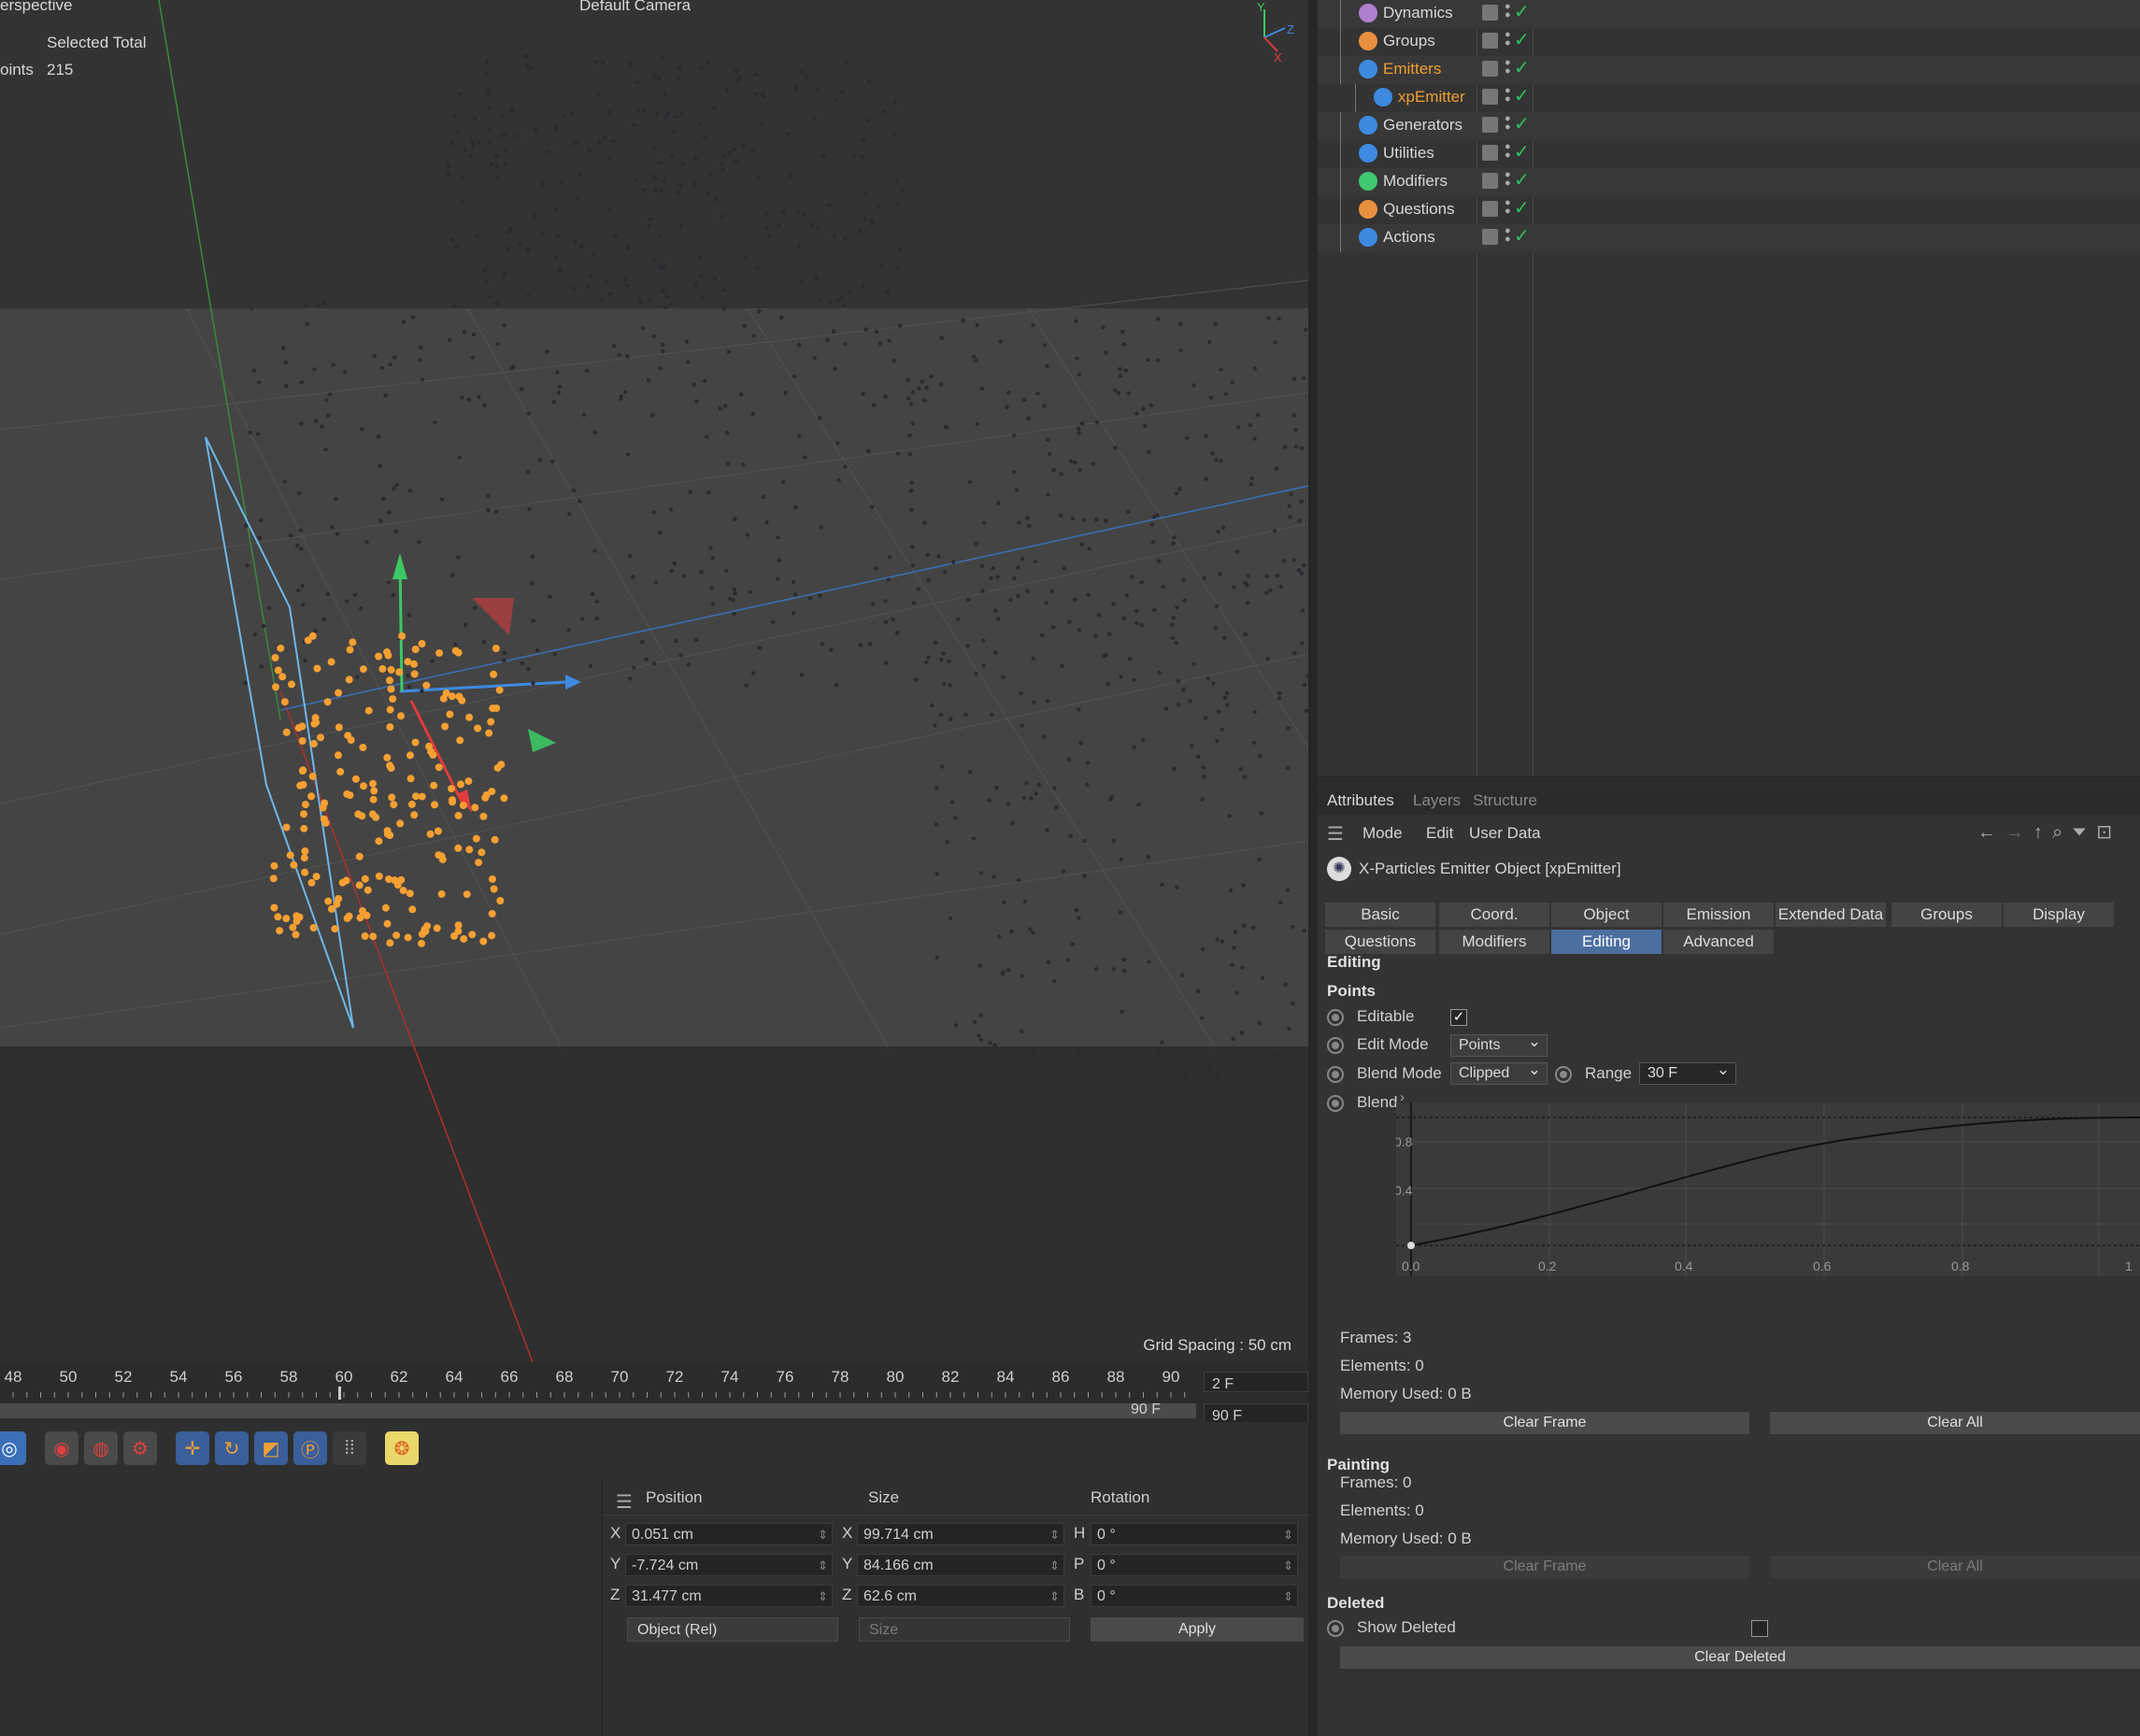  What do you see at coordinates (2062, 832) in the screenshot?
I see `search-icon: ⌕` at bounding box center [2062, 832].